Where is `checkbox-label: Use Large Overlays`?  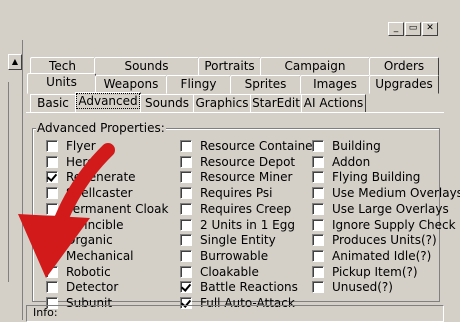 checkbox-label: Use Large Overlays is located at coordinates (390, 208).